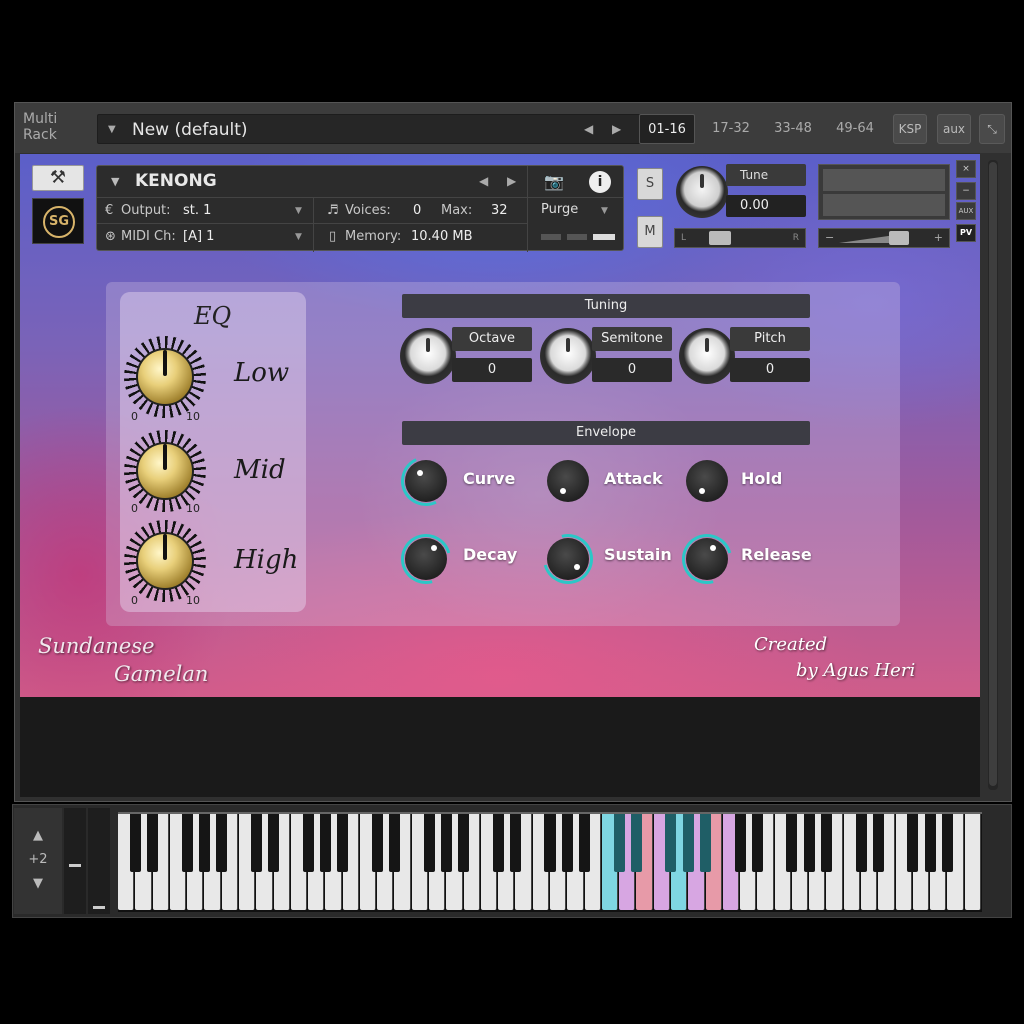  Describe the element at coordinates (38, 835) in the screenshot. I see `octave-up-icon: ▲` at that location.